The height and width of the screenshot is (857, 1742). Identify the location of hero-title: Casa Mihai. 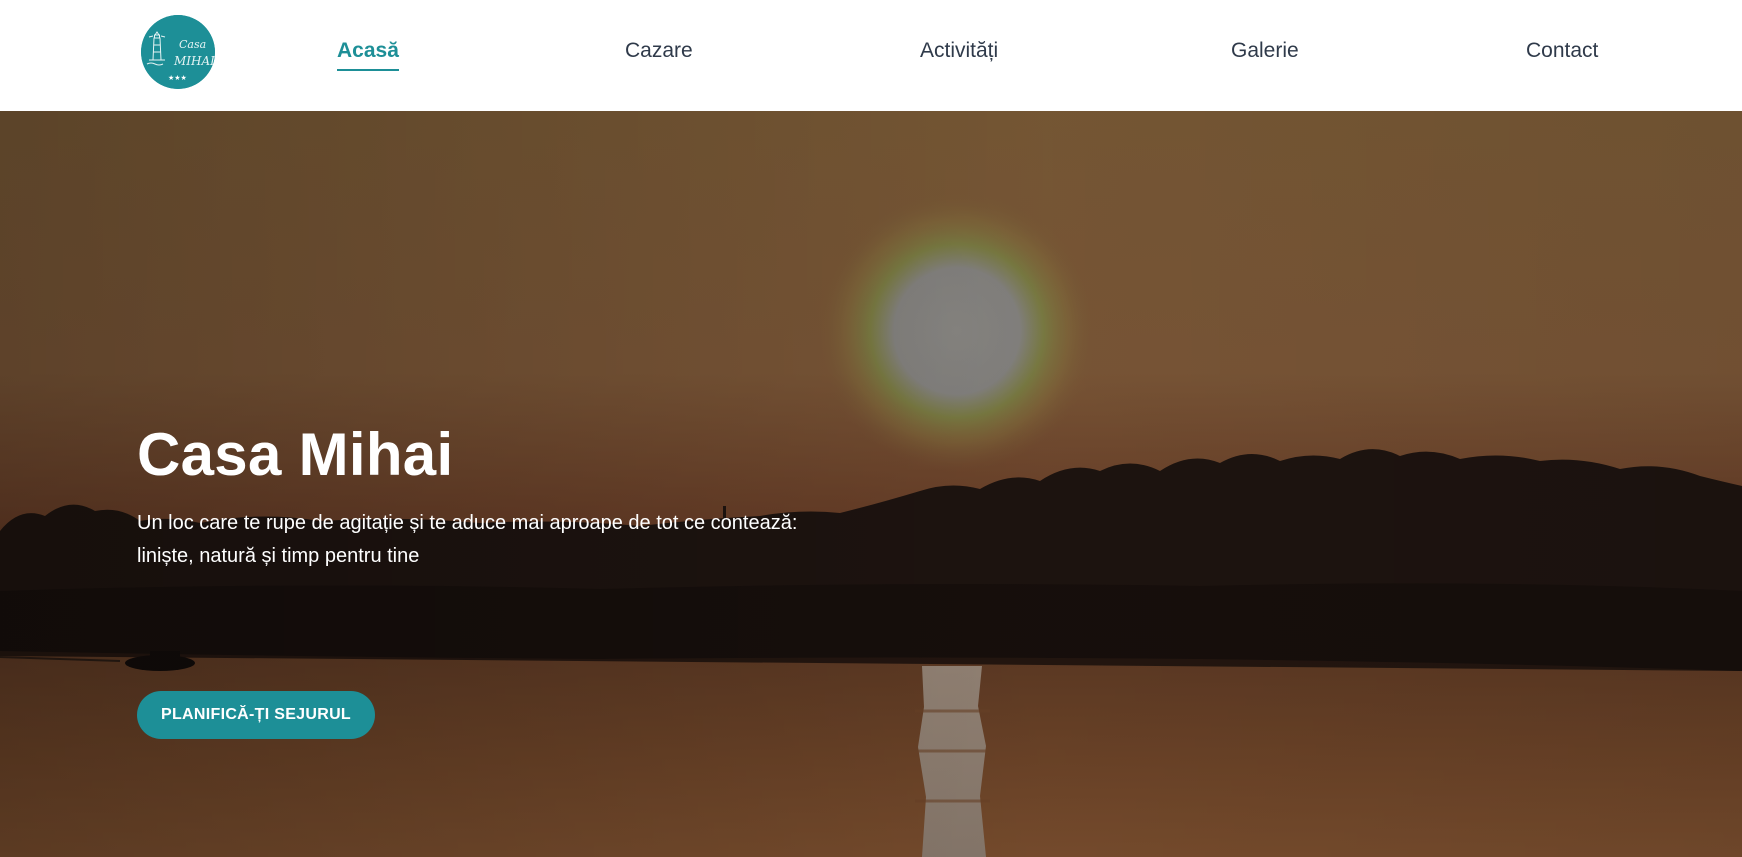
(295, 454).